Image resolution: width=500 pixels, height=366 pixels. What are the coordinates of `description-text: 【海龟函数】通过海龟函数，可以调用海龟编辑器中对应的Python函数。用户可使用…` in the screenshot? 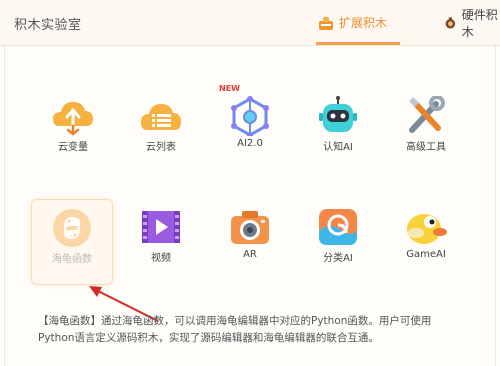 It's located at (253, 330).